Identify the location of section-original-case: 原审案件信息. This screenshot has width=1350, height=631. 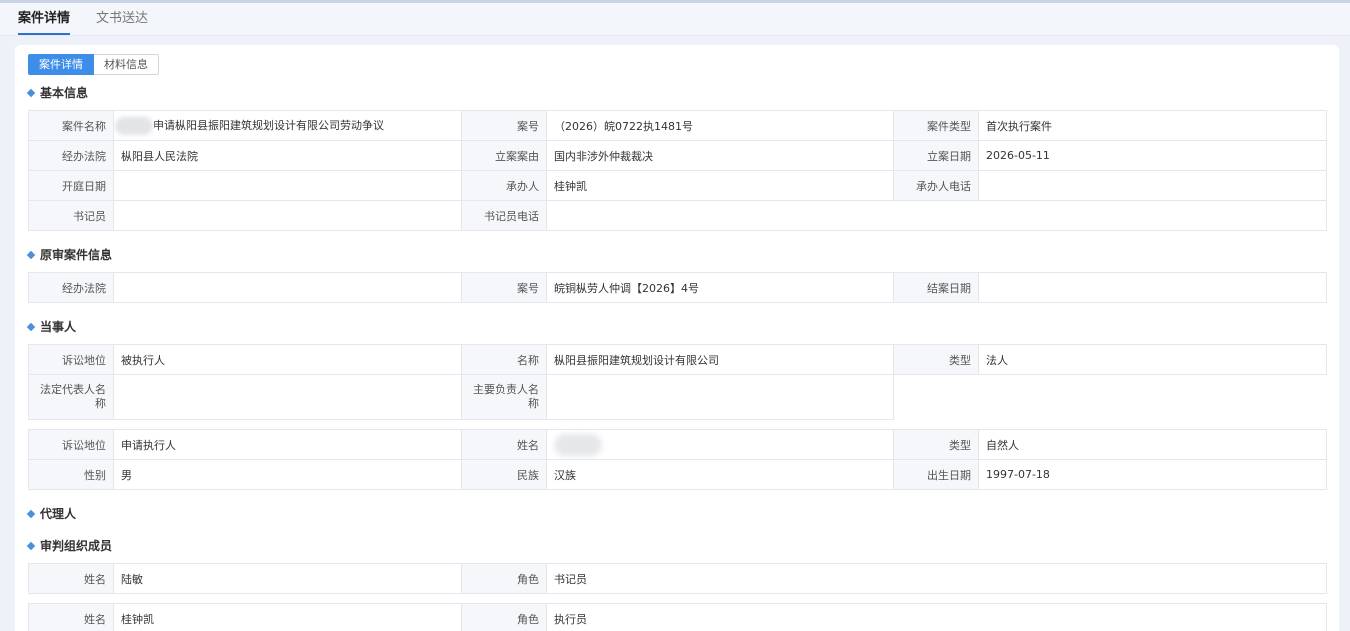
(69, 255).